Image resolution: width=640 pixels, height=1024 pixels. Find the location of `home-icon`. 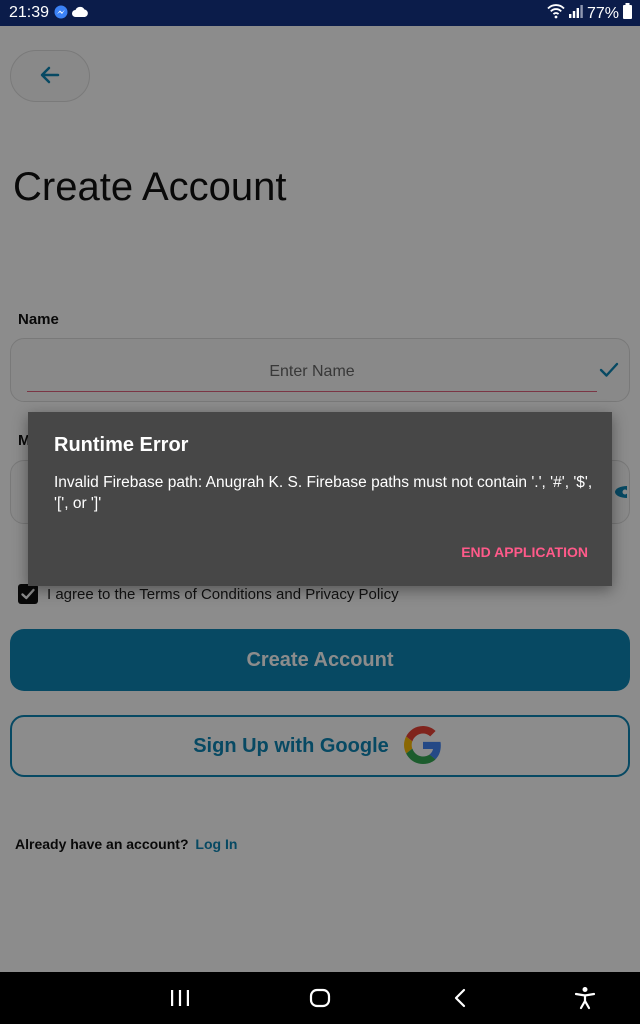

home-icon is located at coordinates (320, 998).